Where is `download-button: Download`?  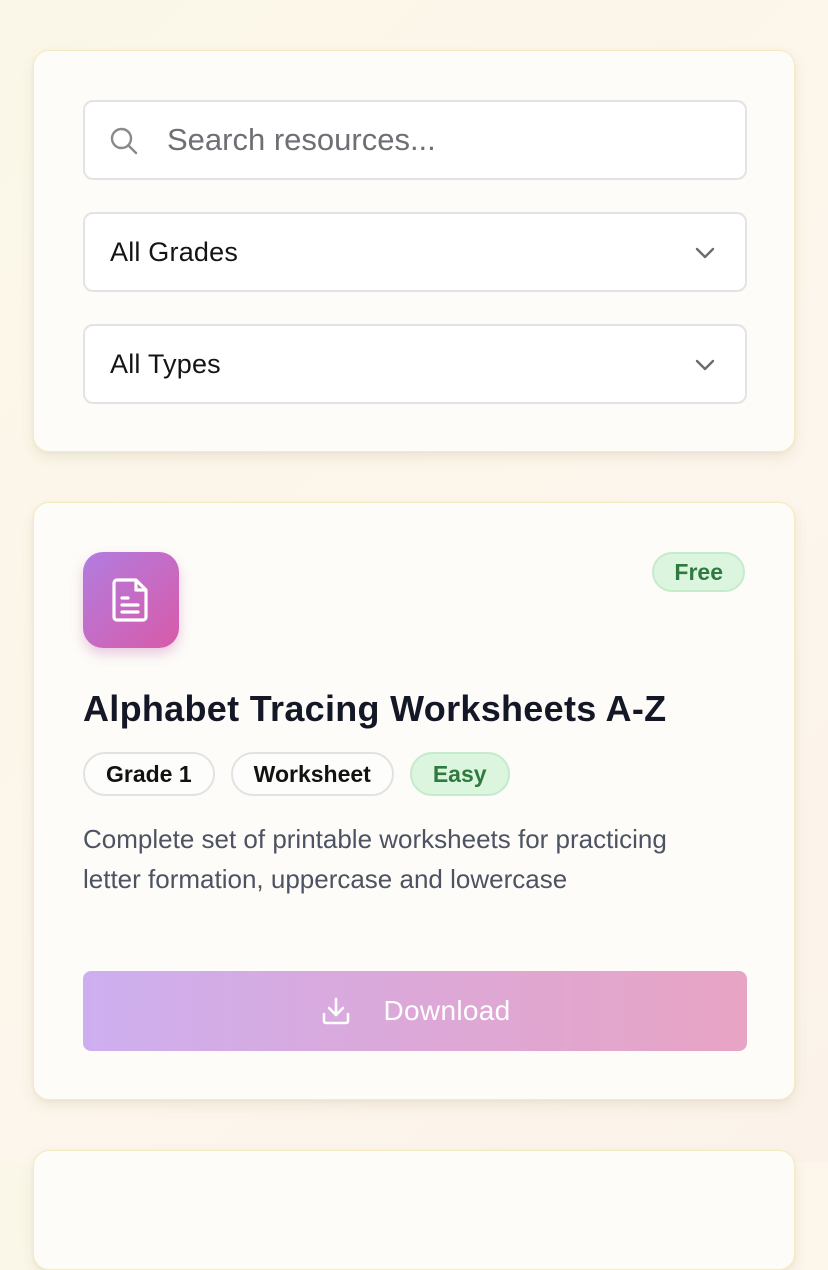
download-button: Download is located at coordinates (415, 1011).